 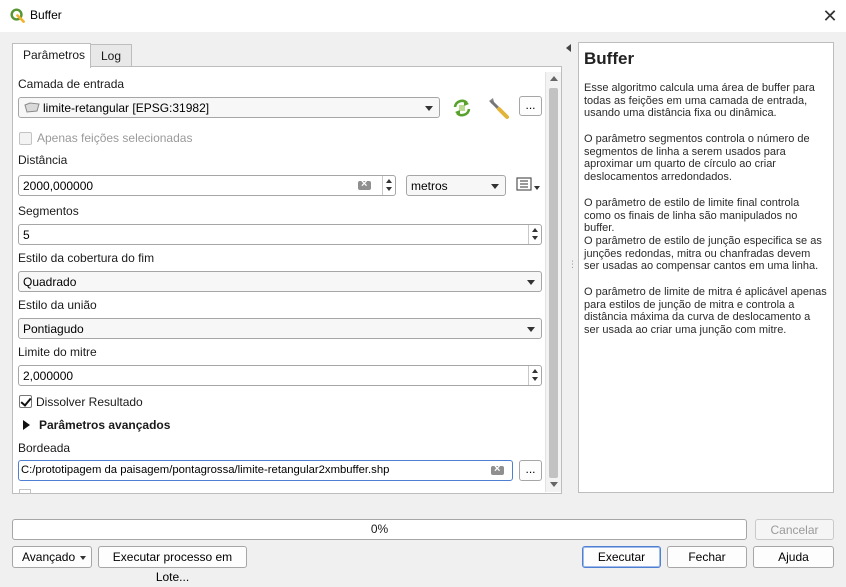 I want to click on distance-value: 2000,000000, so click(x=58, y=186).